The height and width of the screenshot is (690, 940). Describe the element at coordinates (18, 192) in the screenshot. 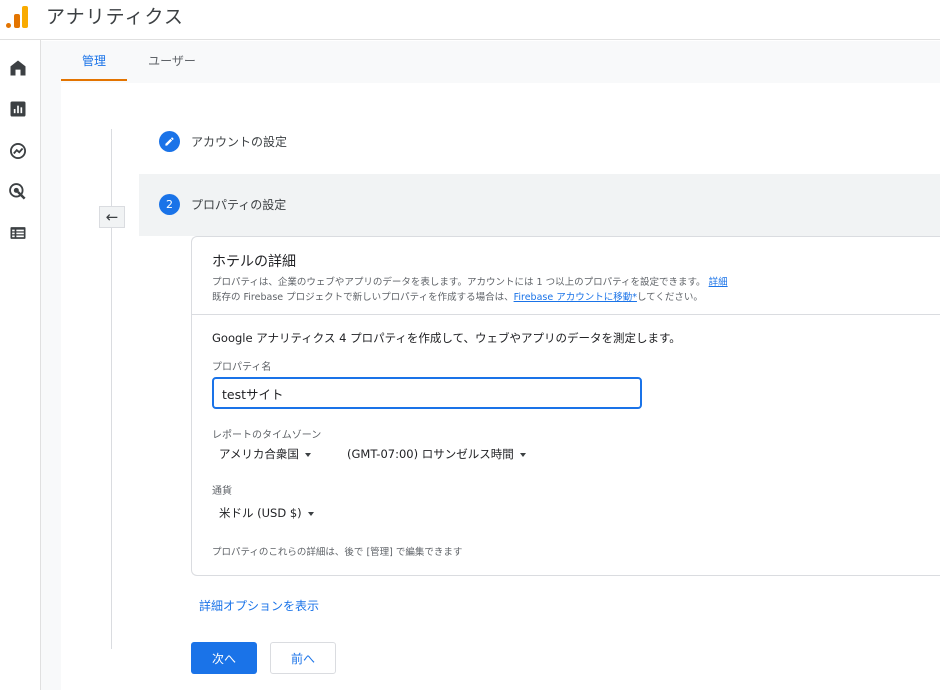

I see `advertising-icon` at that location.